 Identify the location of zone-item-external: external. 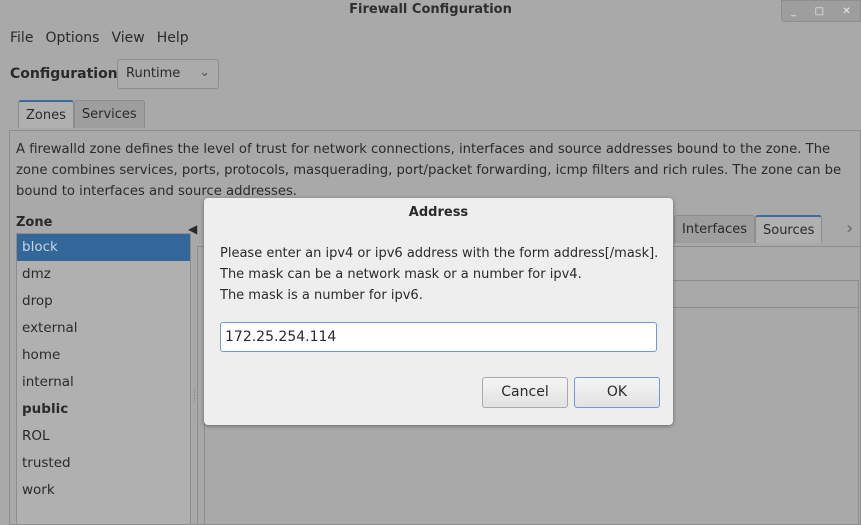
(103, 328).